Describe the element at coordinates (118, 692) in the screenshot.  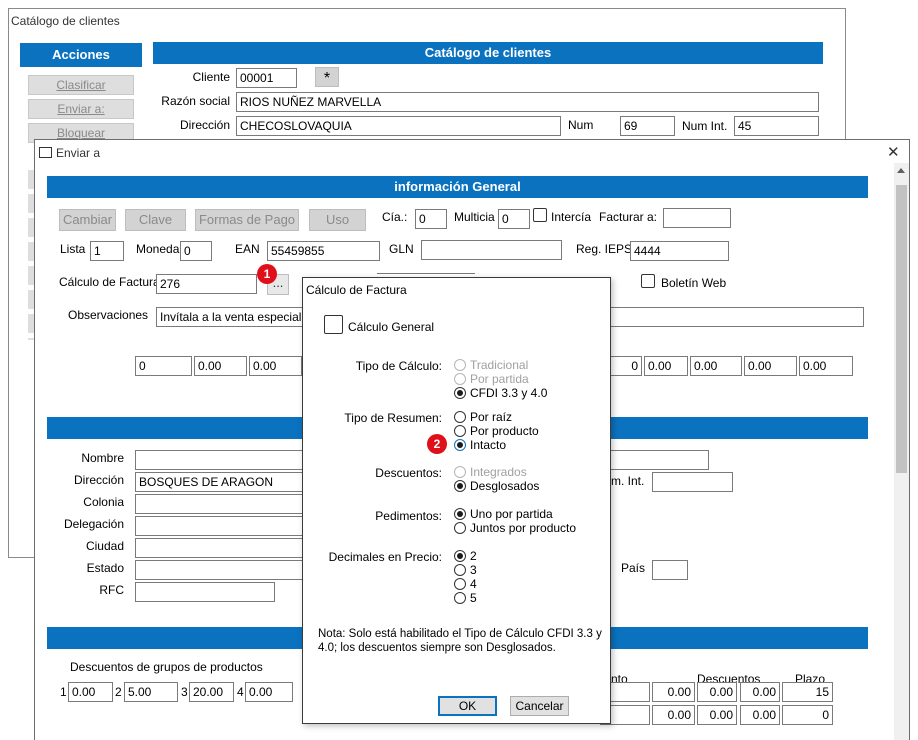
I see `grupo-num: 2` at that location.